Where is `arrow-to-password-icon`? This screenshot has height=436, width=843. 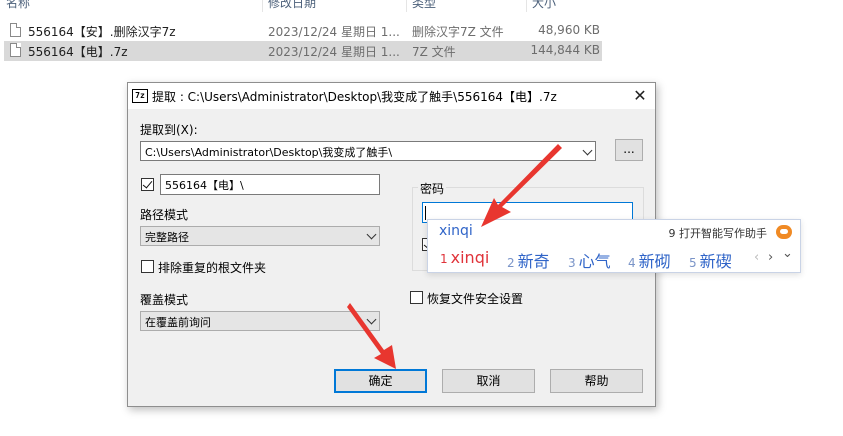 arrow-to-password-icon is located at coordinates (521, 185).